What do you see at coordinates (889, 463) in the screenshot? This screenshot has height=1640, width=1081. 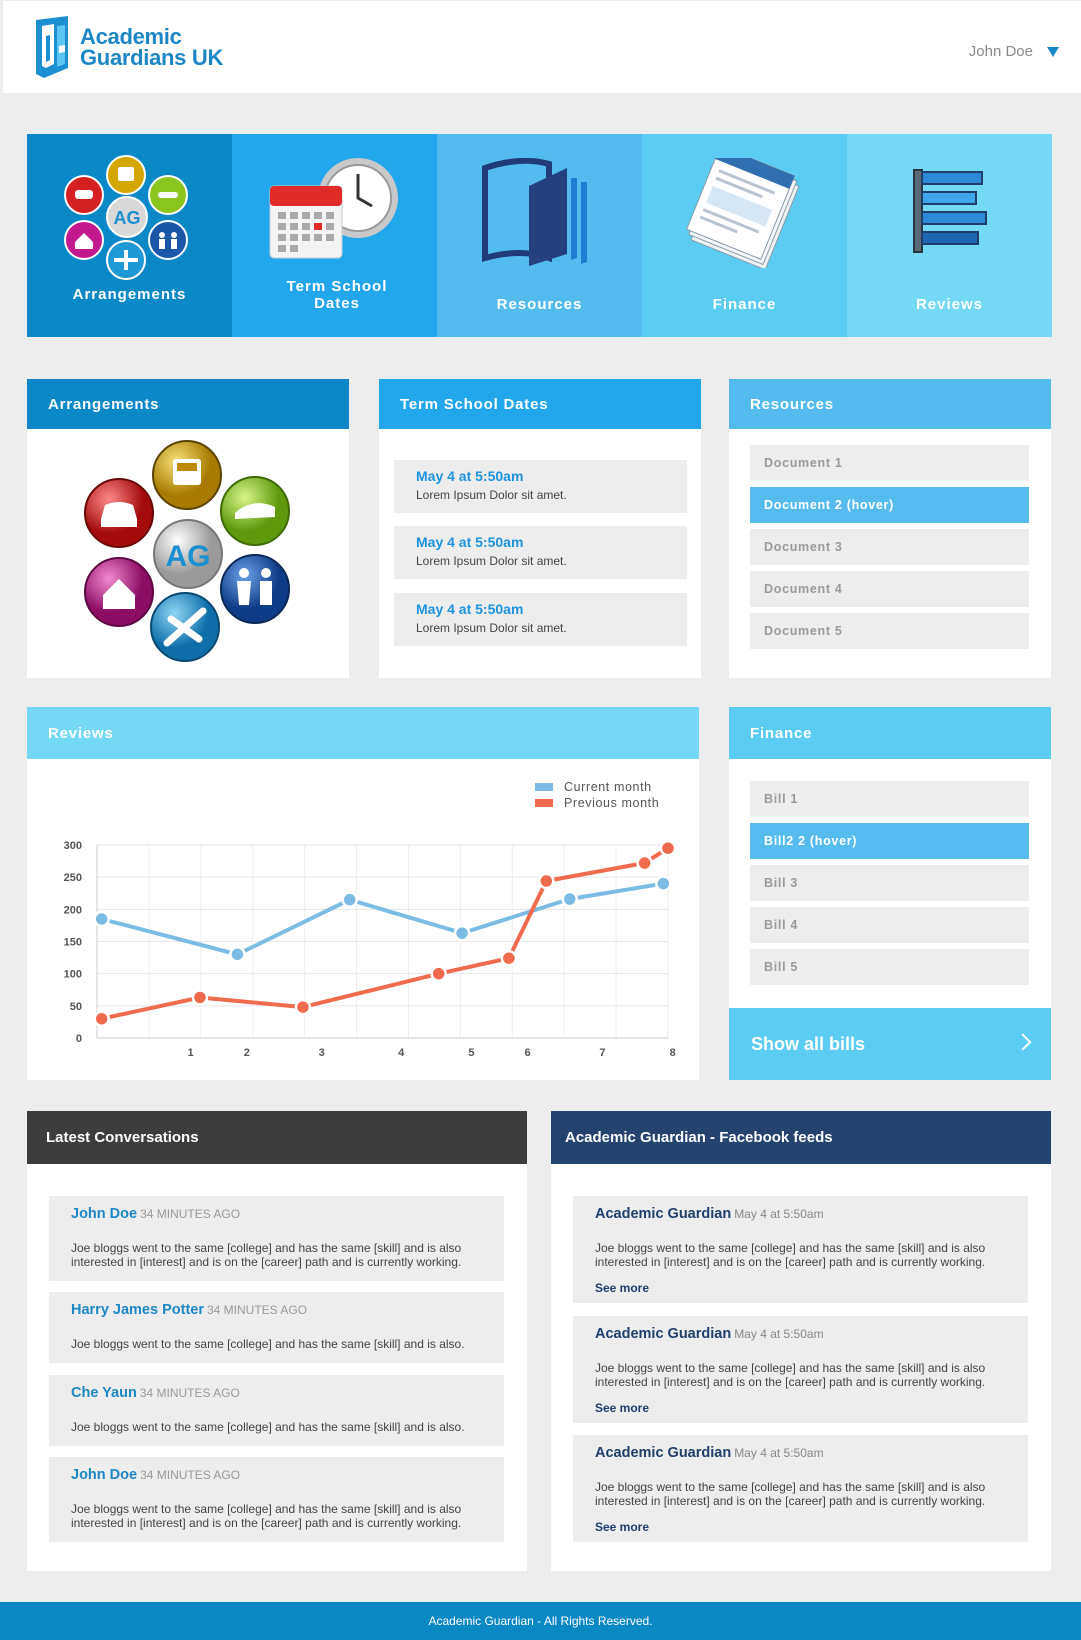 I see `document-link: Document 1` at bounding box center [889, 463].